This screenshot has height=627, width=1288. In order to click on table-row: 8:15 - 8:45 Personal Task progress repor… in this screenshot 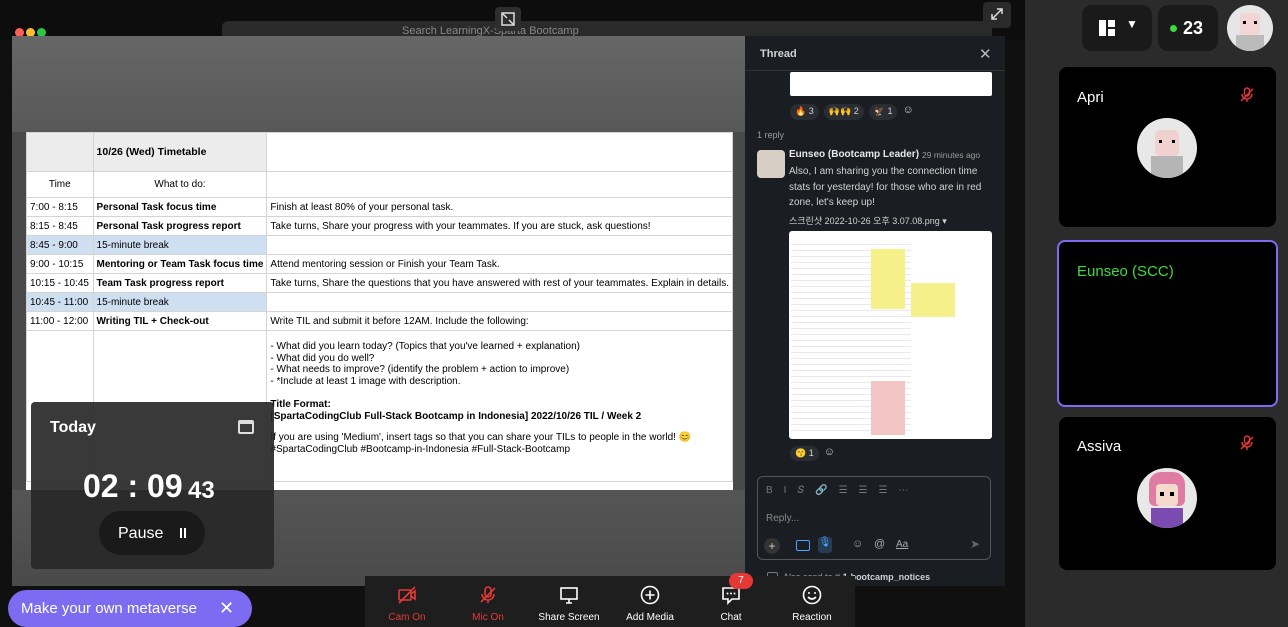, I will do `click(379, 226)`.